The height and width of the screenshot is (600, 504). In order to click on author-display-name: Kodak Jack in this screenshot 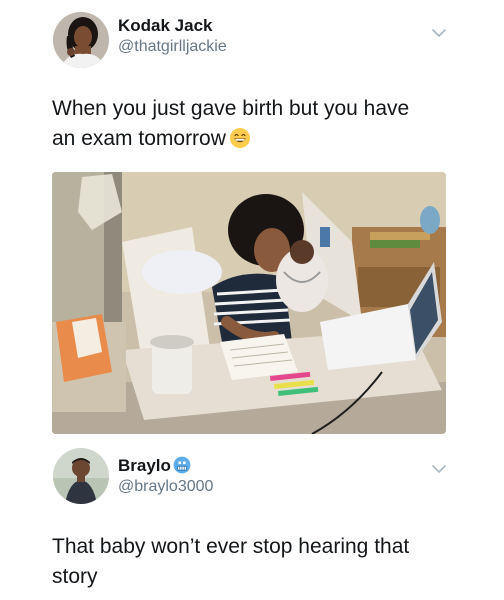, I will do `click(165, 26)`.